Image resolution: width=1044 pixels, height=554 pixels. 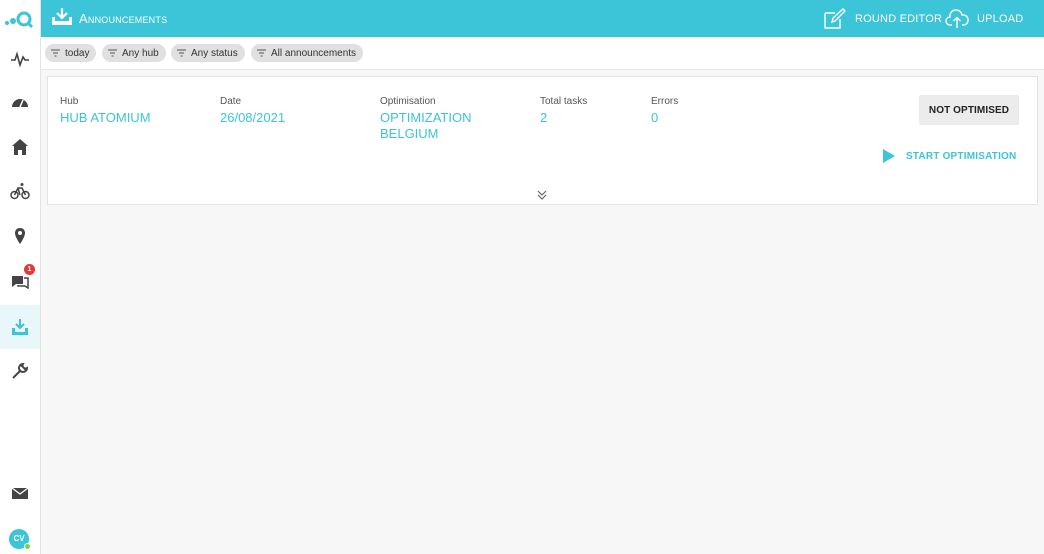 I want to click on sidebar-item-settings, so click(x=20, y=371).